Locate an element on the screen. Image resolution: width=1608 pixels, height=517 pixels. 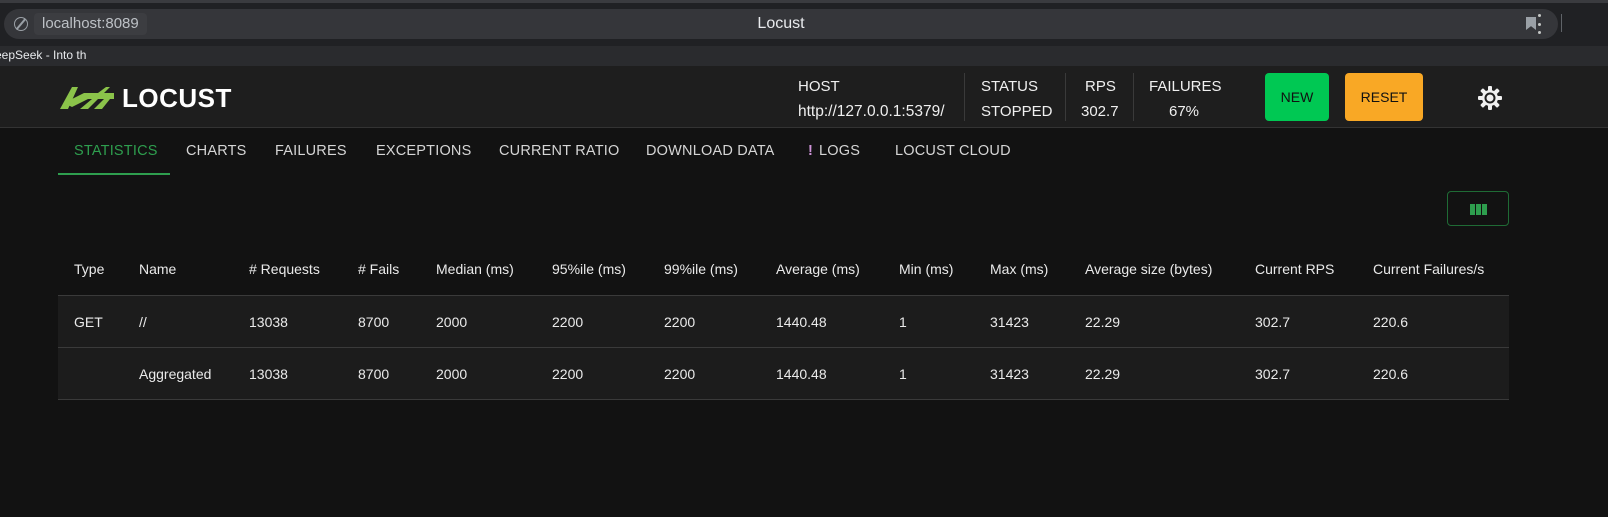
failures-label: FAILURES is located at coordinates (1185, 86).